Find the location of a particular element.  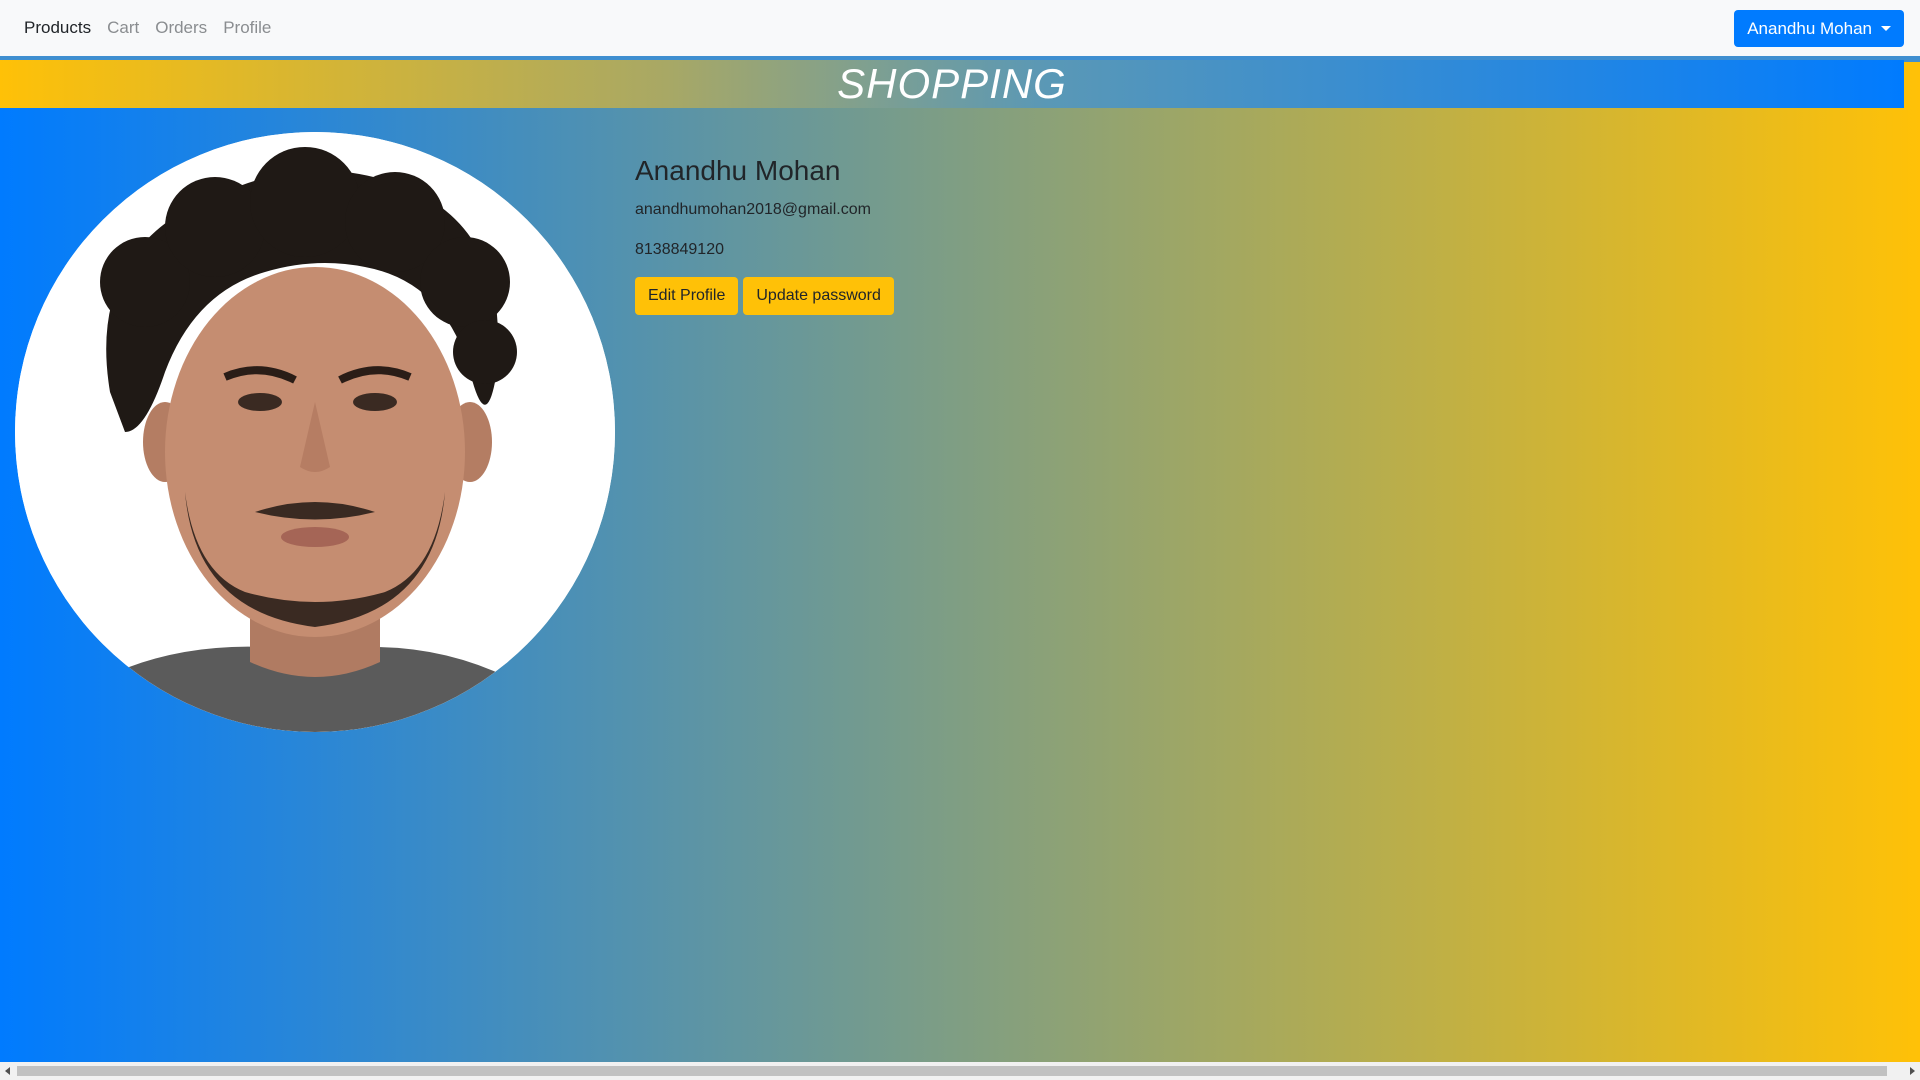

profile-actions: Edit Profile Update password is located at coordinates (767, 296).